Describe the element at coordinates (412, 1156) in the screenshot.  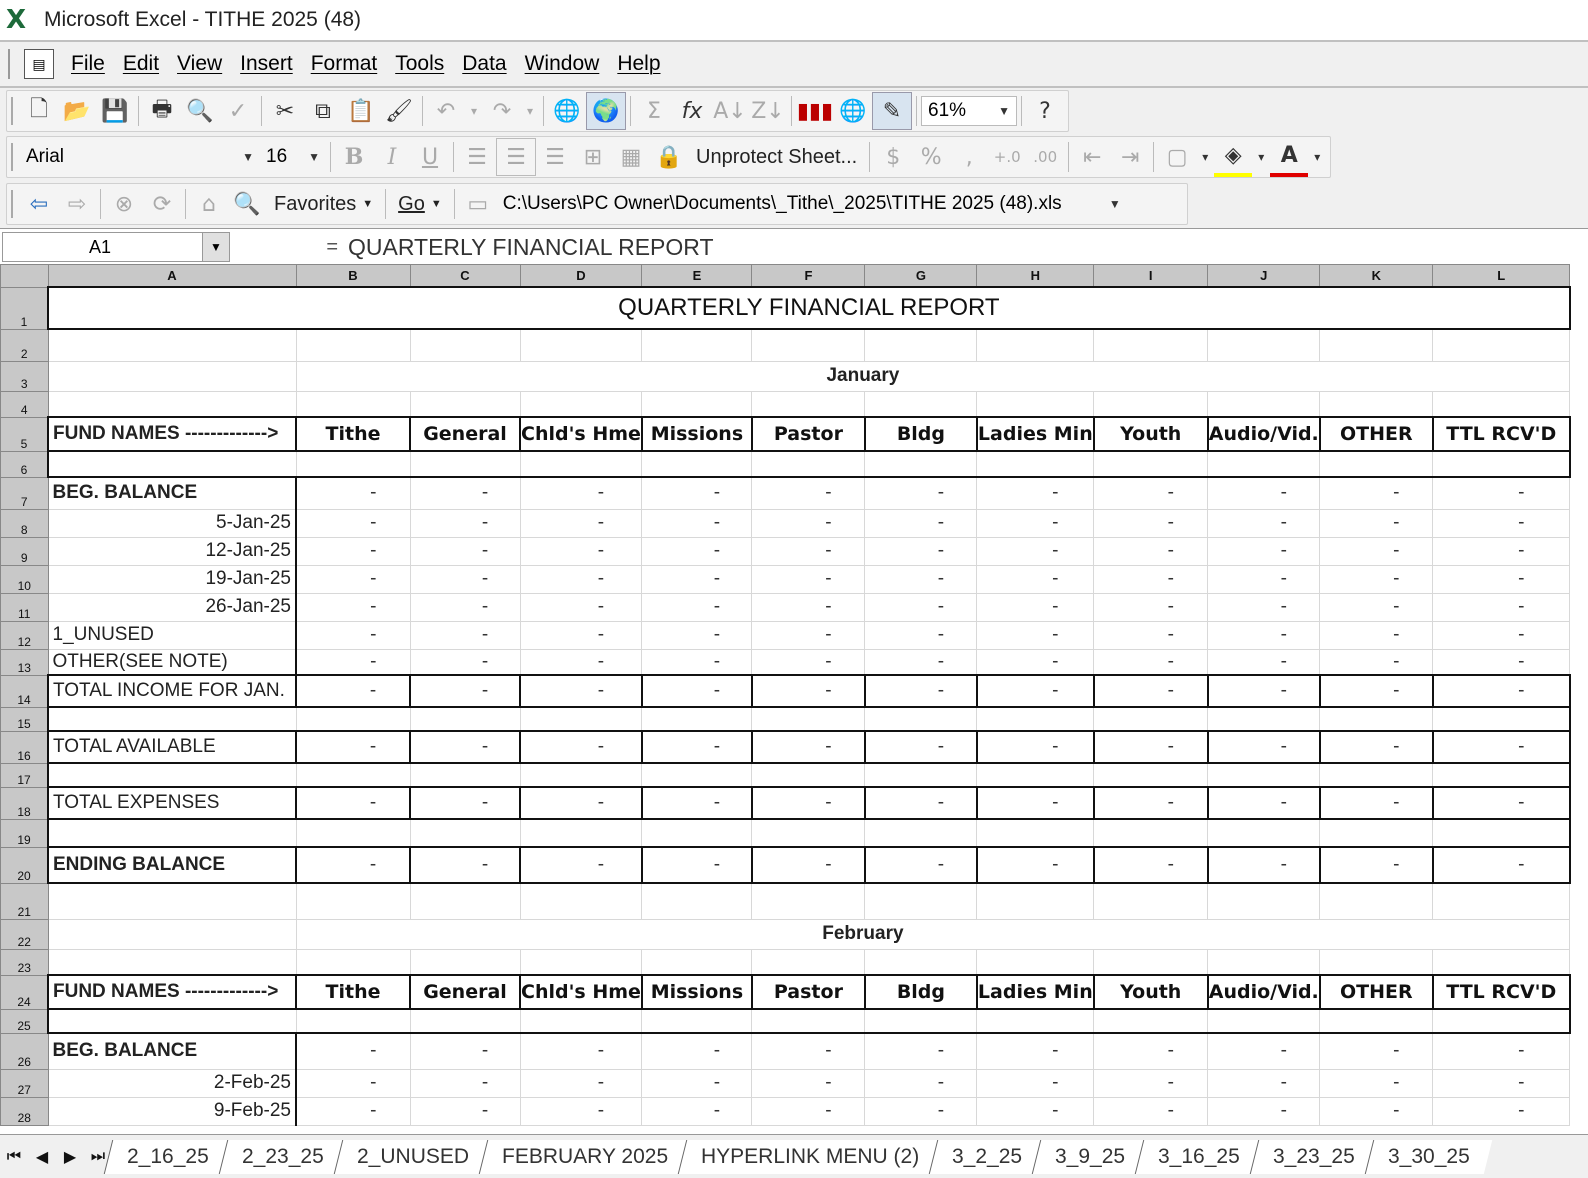
I see `sheet-tab: 2_UNUSED` at that location.